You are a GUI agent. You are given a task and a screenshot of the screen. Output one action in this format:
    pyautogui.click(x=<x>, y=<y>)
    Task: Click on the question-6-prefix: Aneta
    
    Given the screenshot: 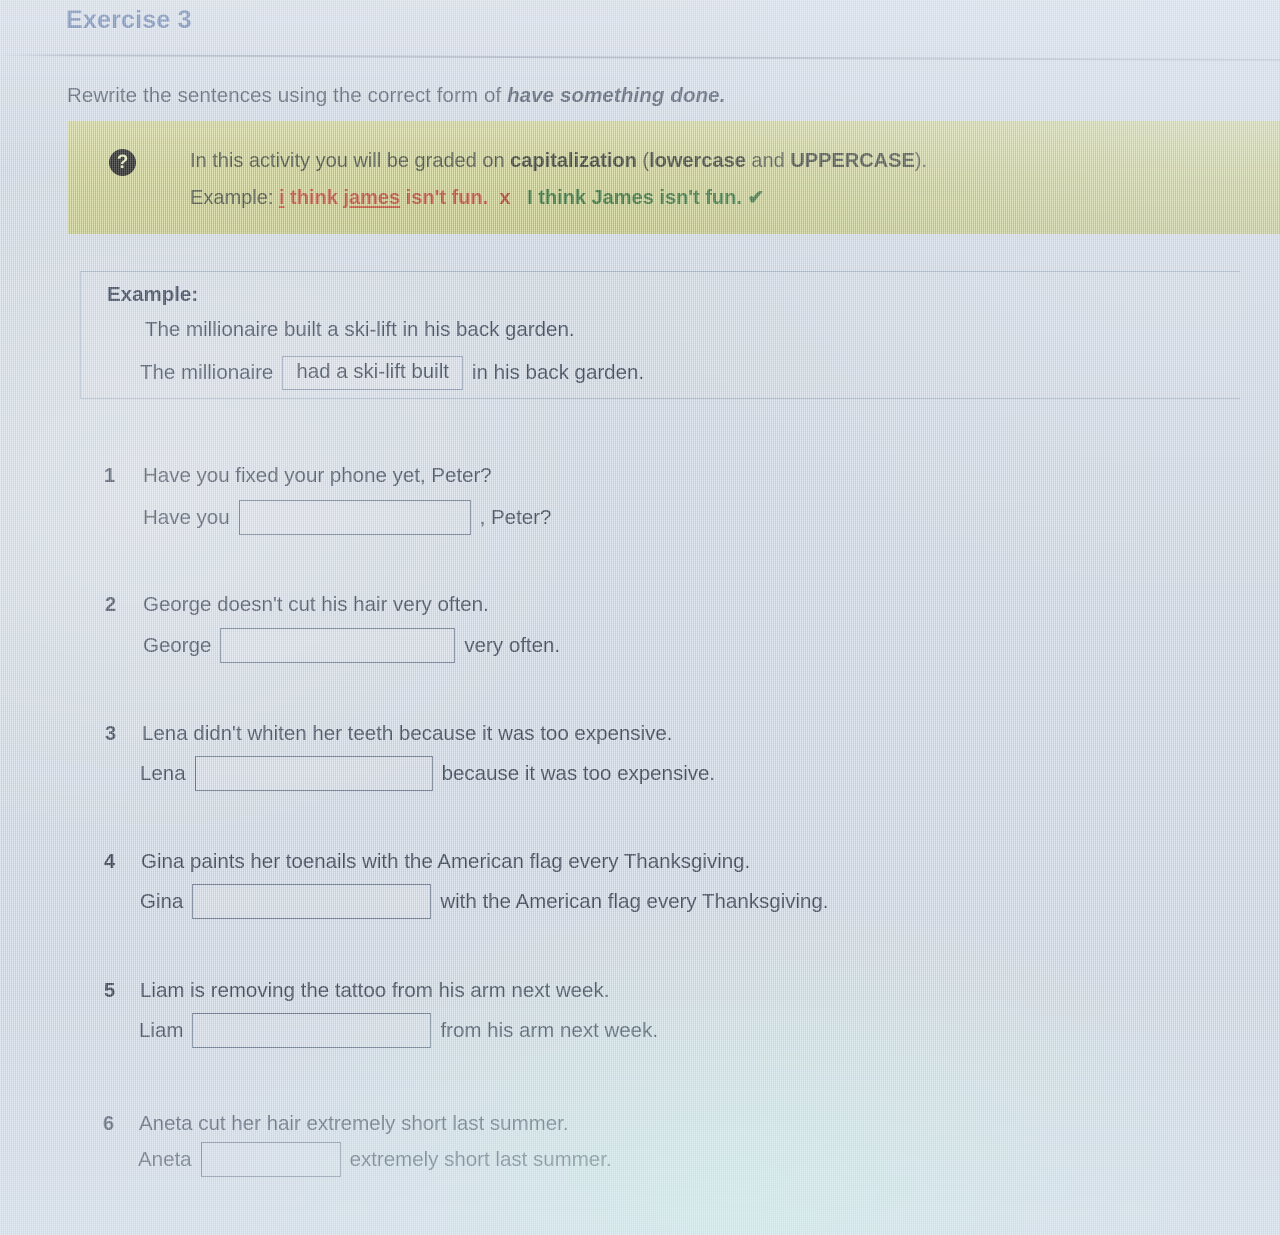 What is the action you would take?
    pyautogui.click(x=165, y=1159)
    